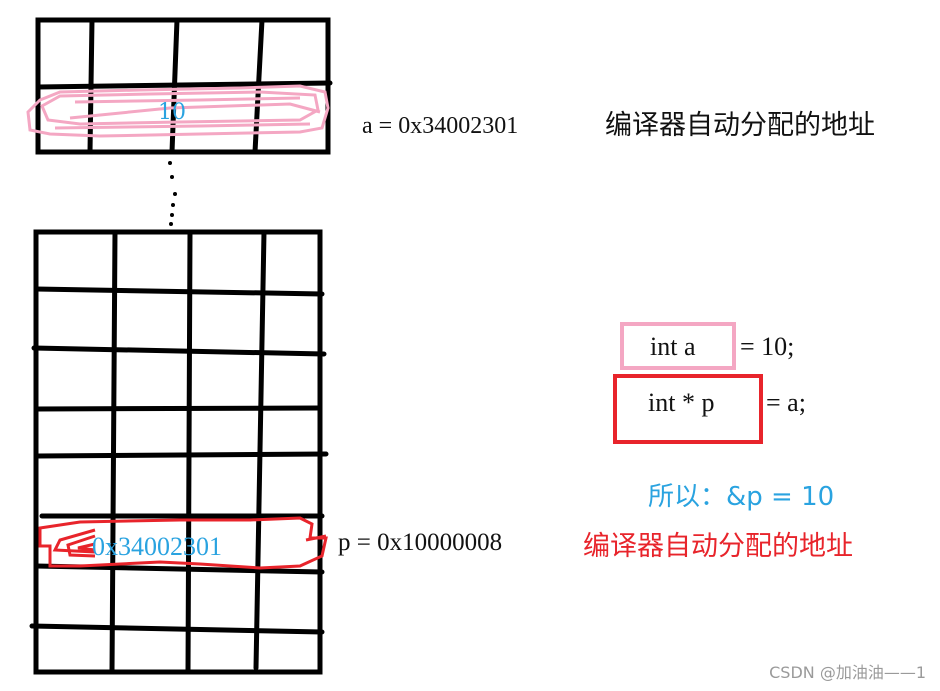 This screenshot has height=691, width=940. Describe the element at coordinates (740, 125) in the screenshot. I see `top-memory-annotation-cn: 编译器自动分配的地址` at that location.